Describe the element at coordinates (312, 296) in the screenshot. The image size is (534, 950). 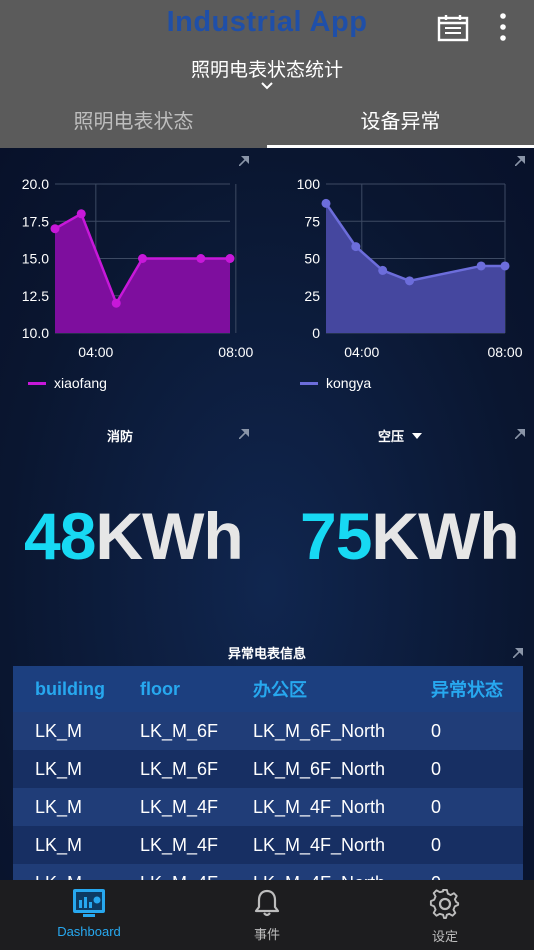
I see `y-tick-label: 25` at that location.